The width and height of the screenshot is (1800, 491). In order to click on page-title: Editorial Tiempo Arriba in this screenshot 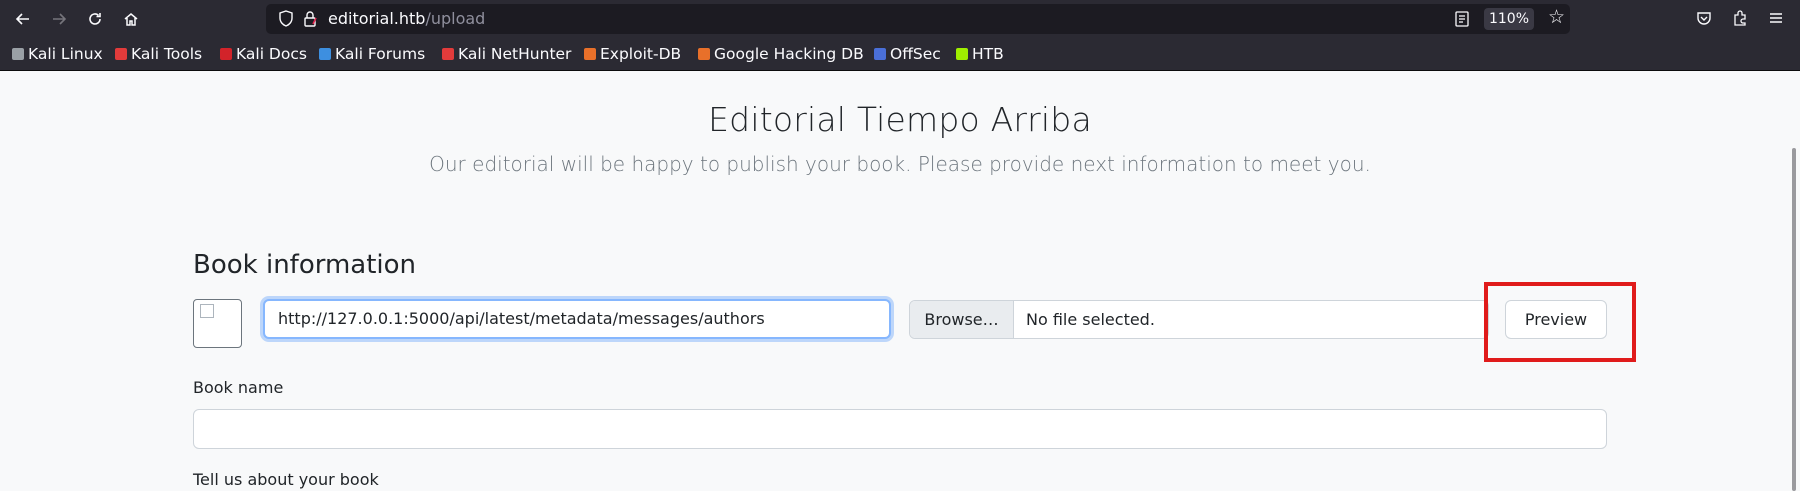, I will do `click(900, 119)`.